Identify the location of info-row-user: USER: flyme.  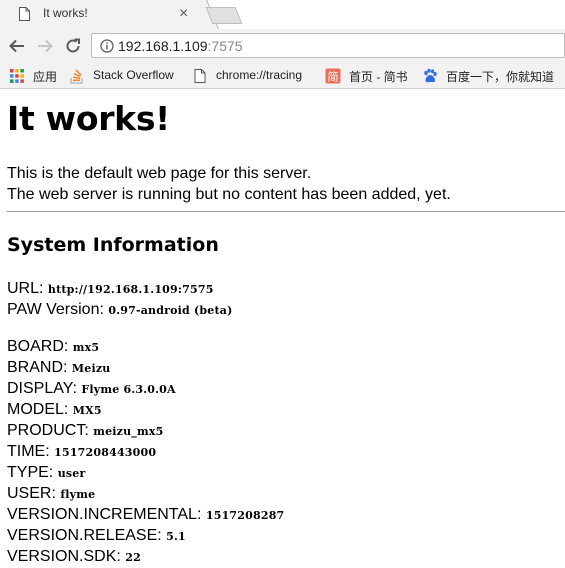
(51, 494).